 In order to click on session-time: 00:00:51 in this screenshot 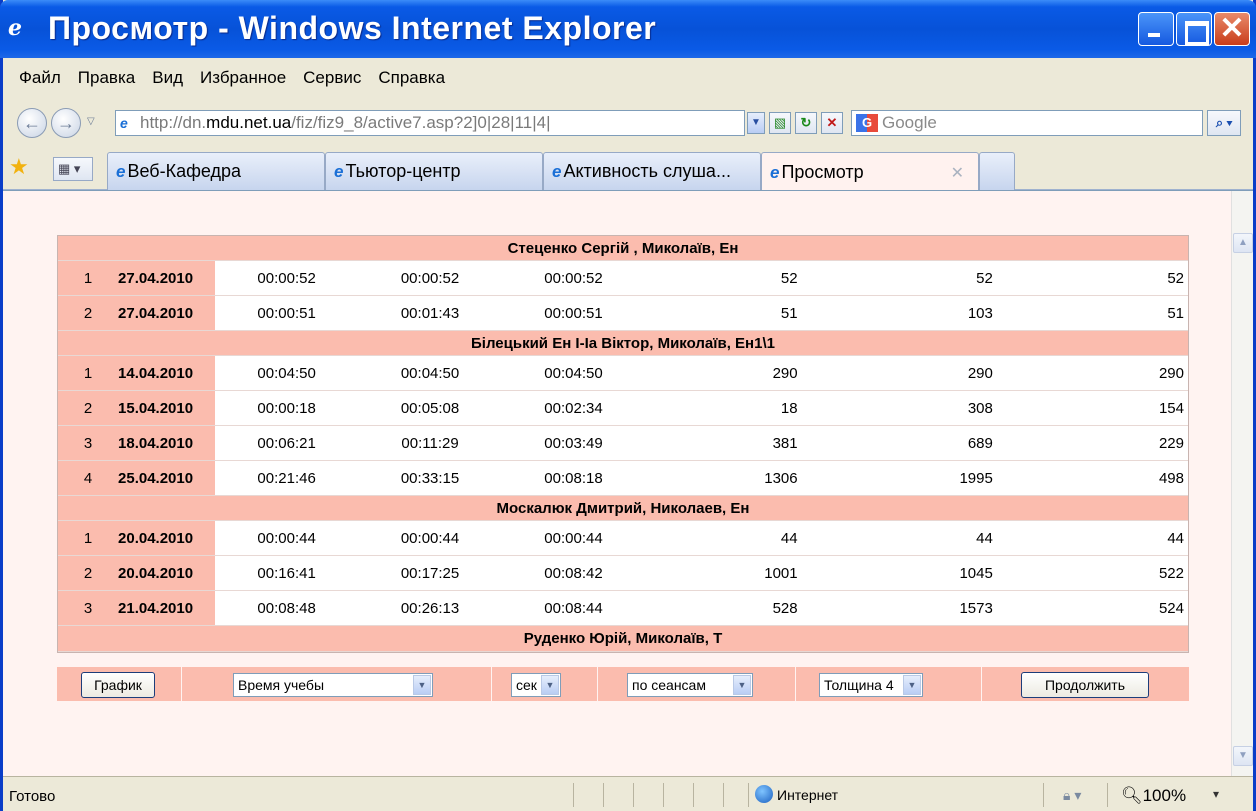, I will do `click(286, 313)`.